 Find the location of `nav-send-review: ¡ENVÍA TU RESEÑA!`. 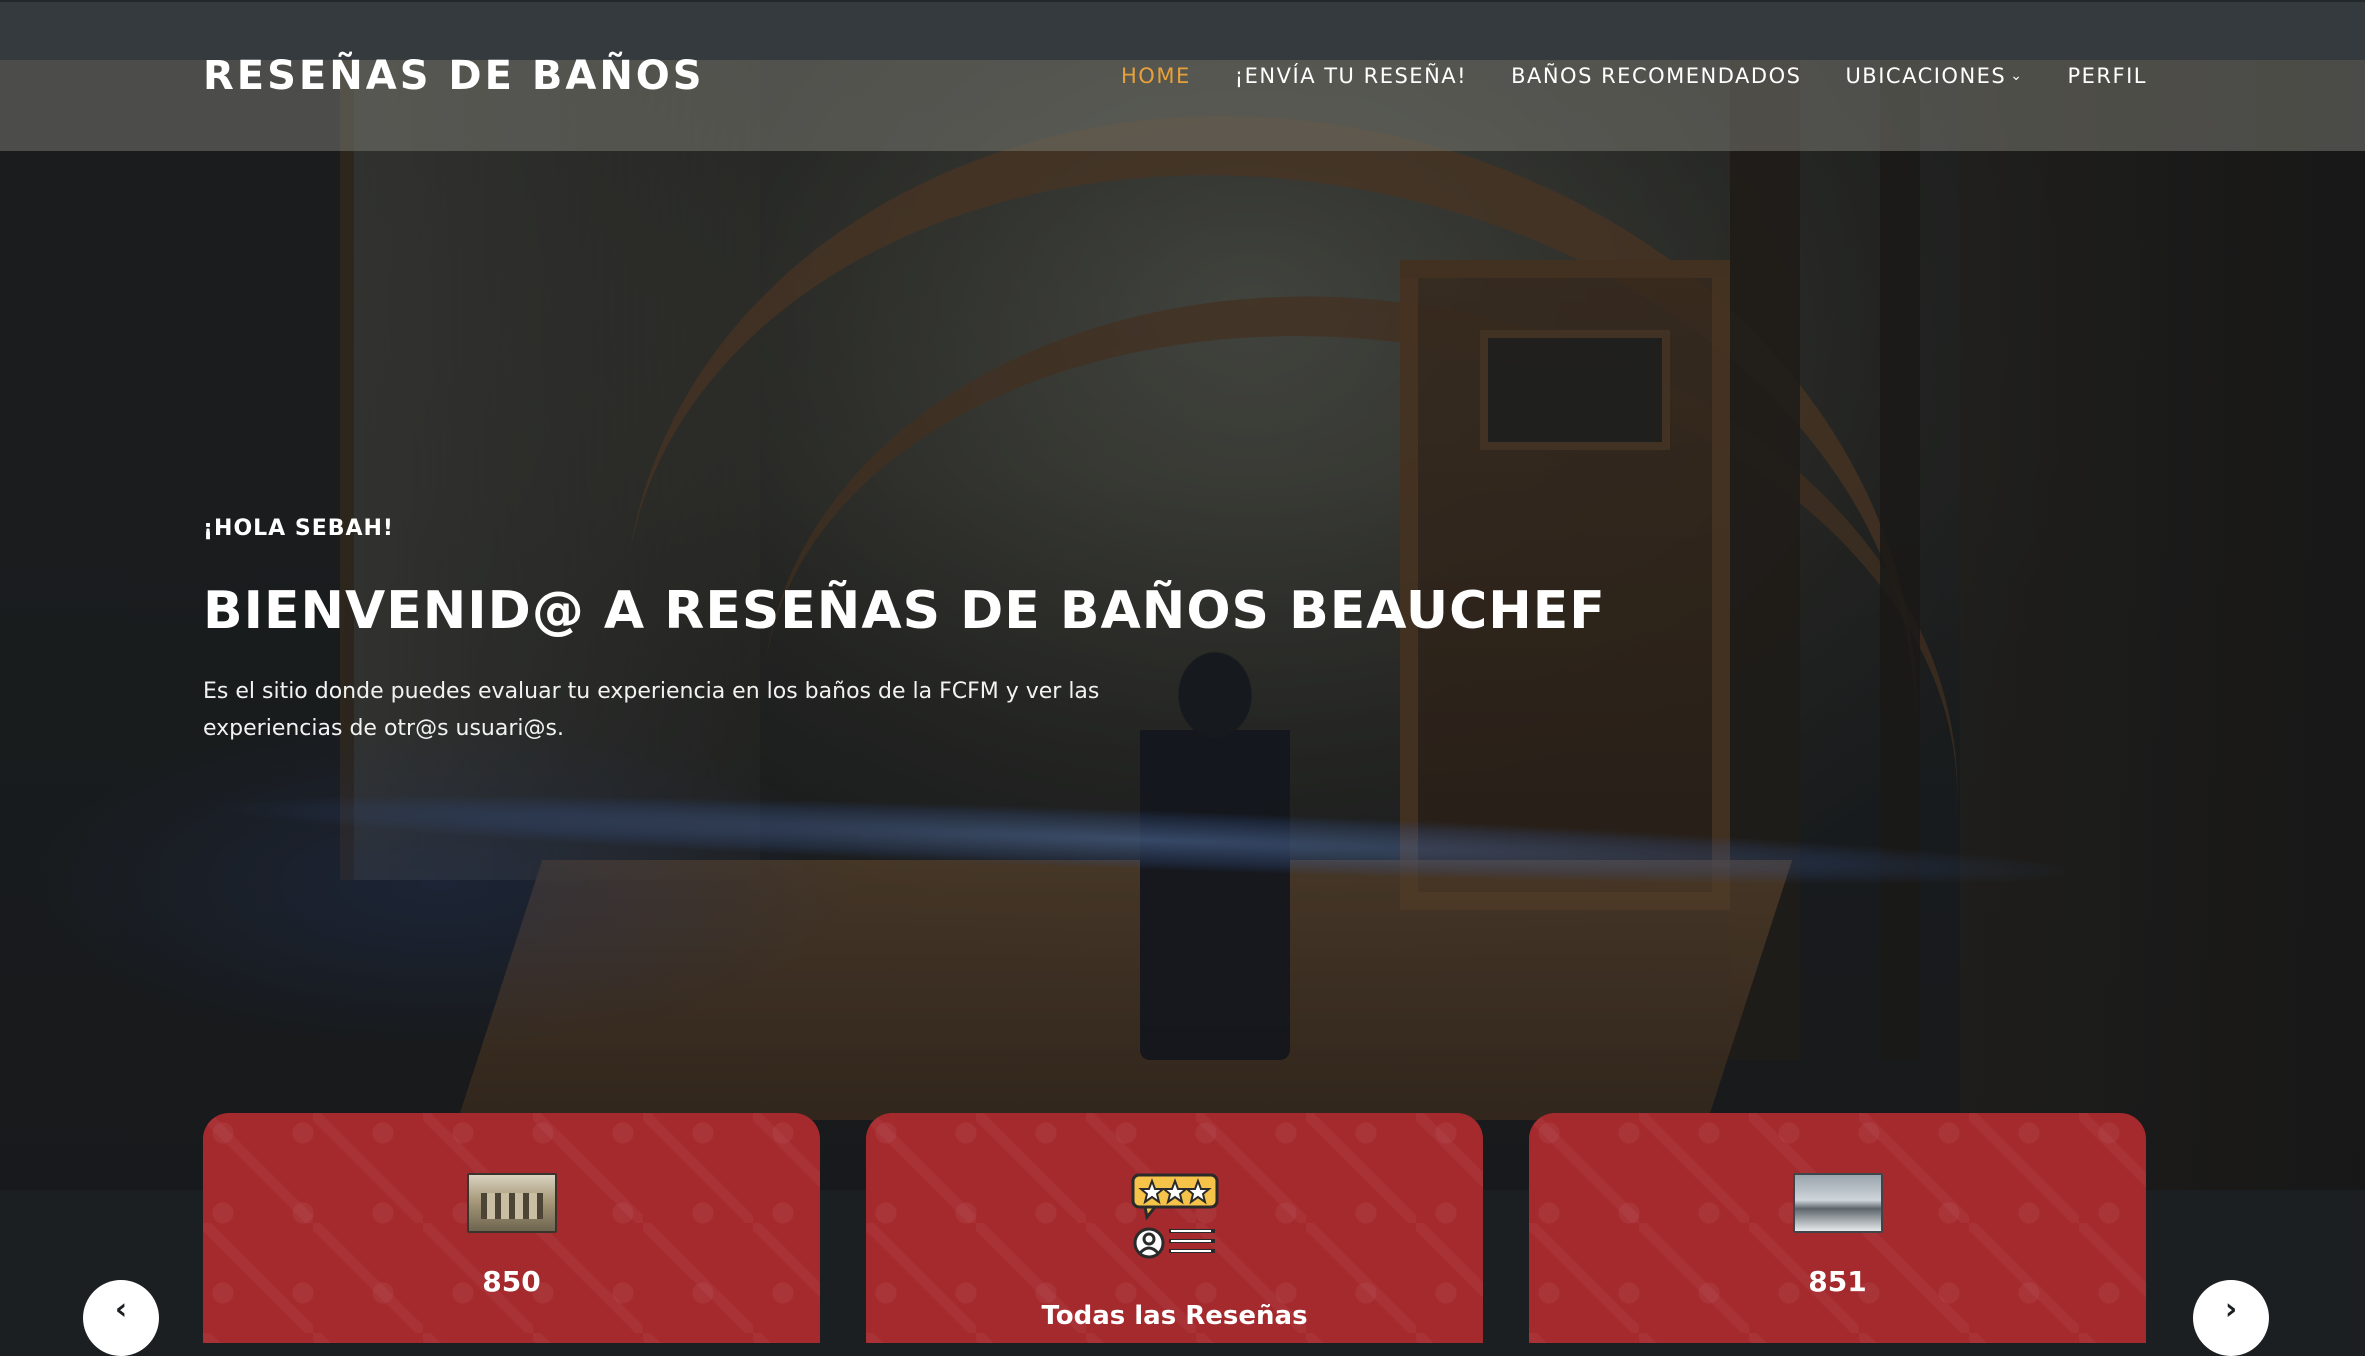

nav-send-review: ¡ENVÍA TU RESEÑA! is located at coordinates (1351, 76).